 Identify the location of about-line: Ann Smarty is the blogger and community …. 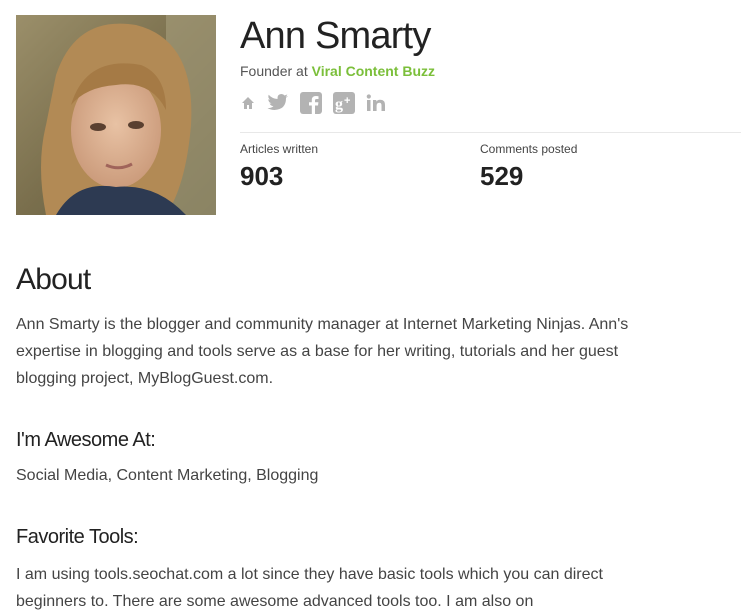
(322, 324).